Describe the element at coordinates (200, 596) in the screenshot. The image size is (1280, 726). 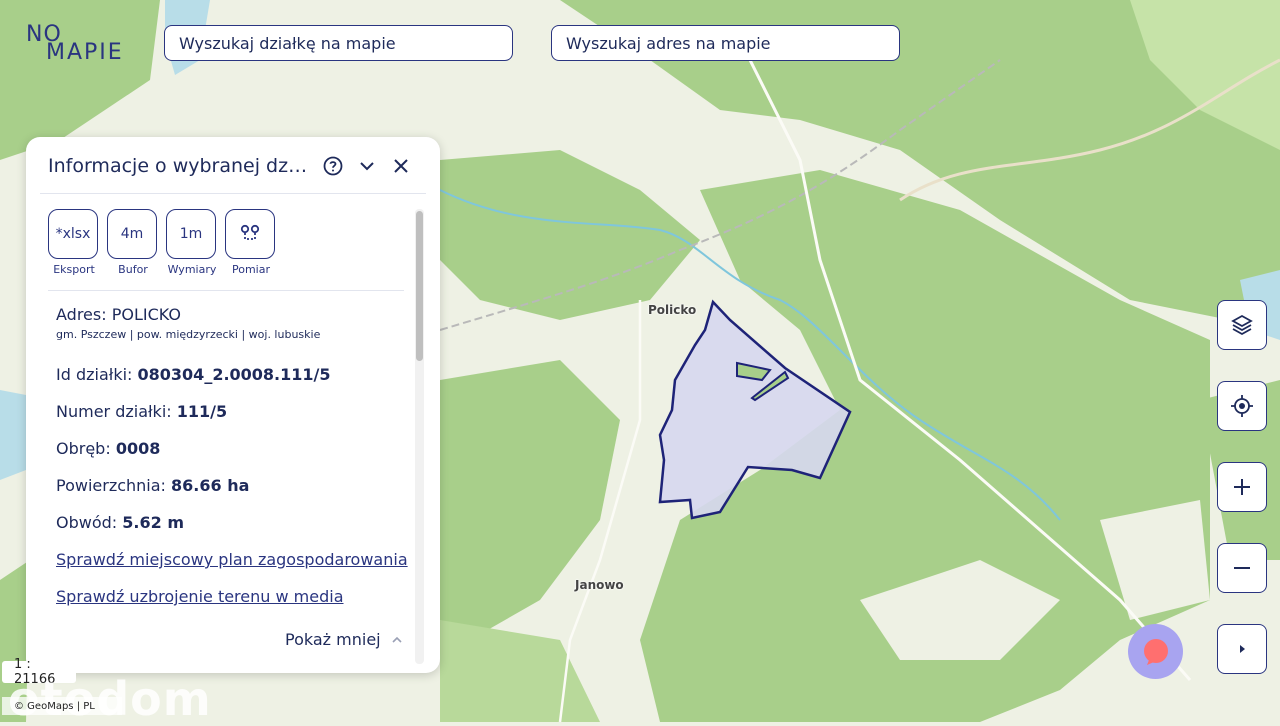
I see `utilities-link: Sprawdź uzbrojenie terenu w media` at that location.